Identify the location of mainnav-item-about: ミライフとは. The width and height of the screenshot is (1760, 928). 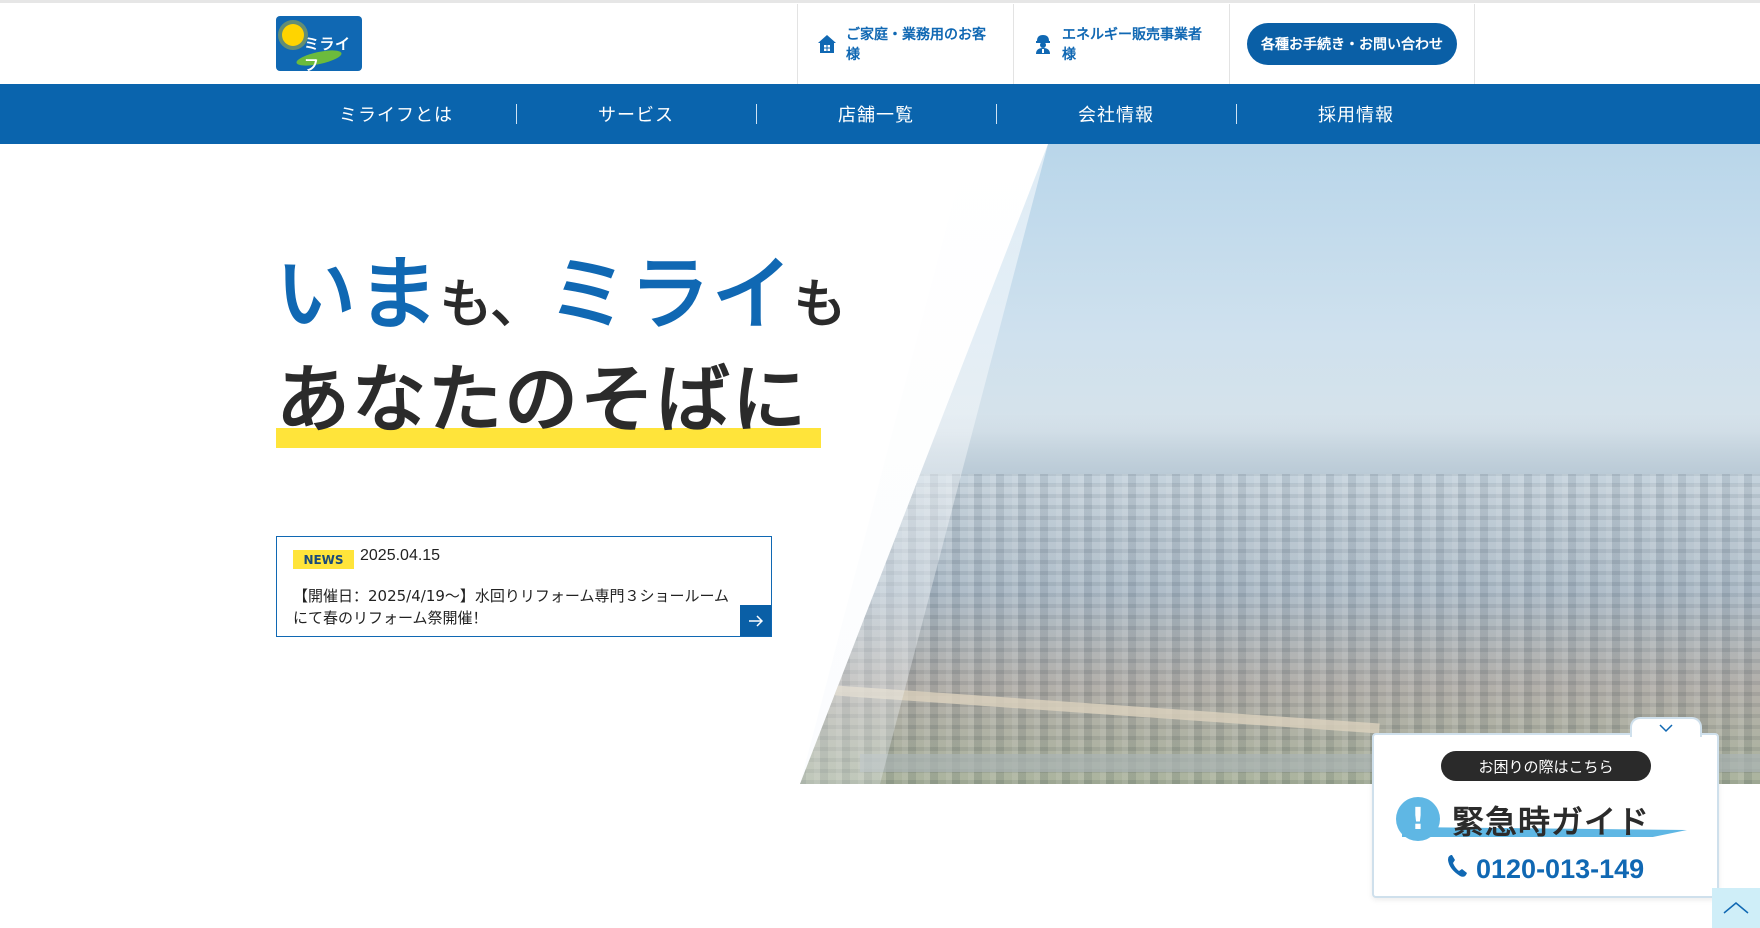
(396, 114).